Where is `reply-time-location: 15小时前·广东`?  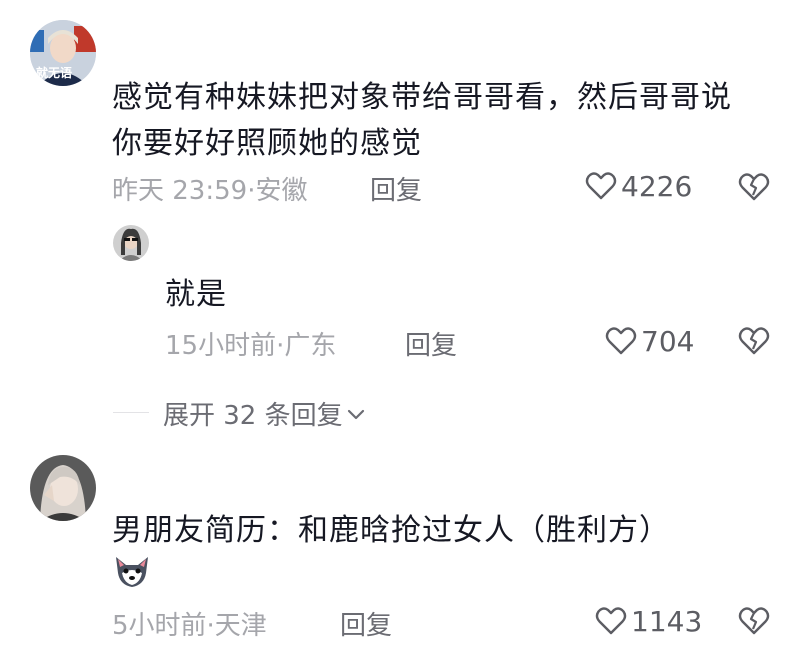
reply-time-location: 15小时前·广东 is located at coordinates (251, 346).